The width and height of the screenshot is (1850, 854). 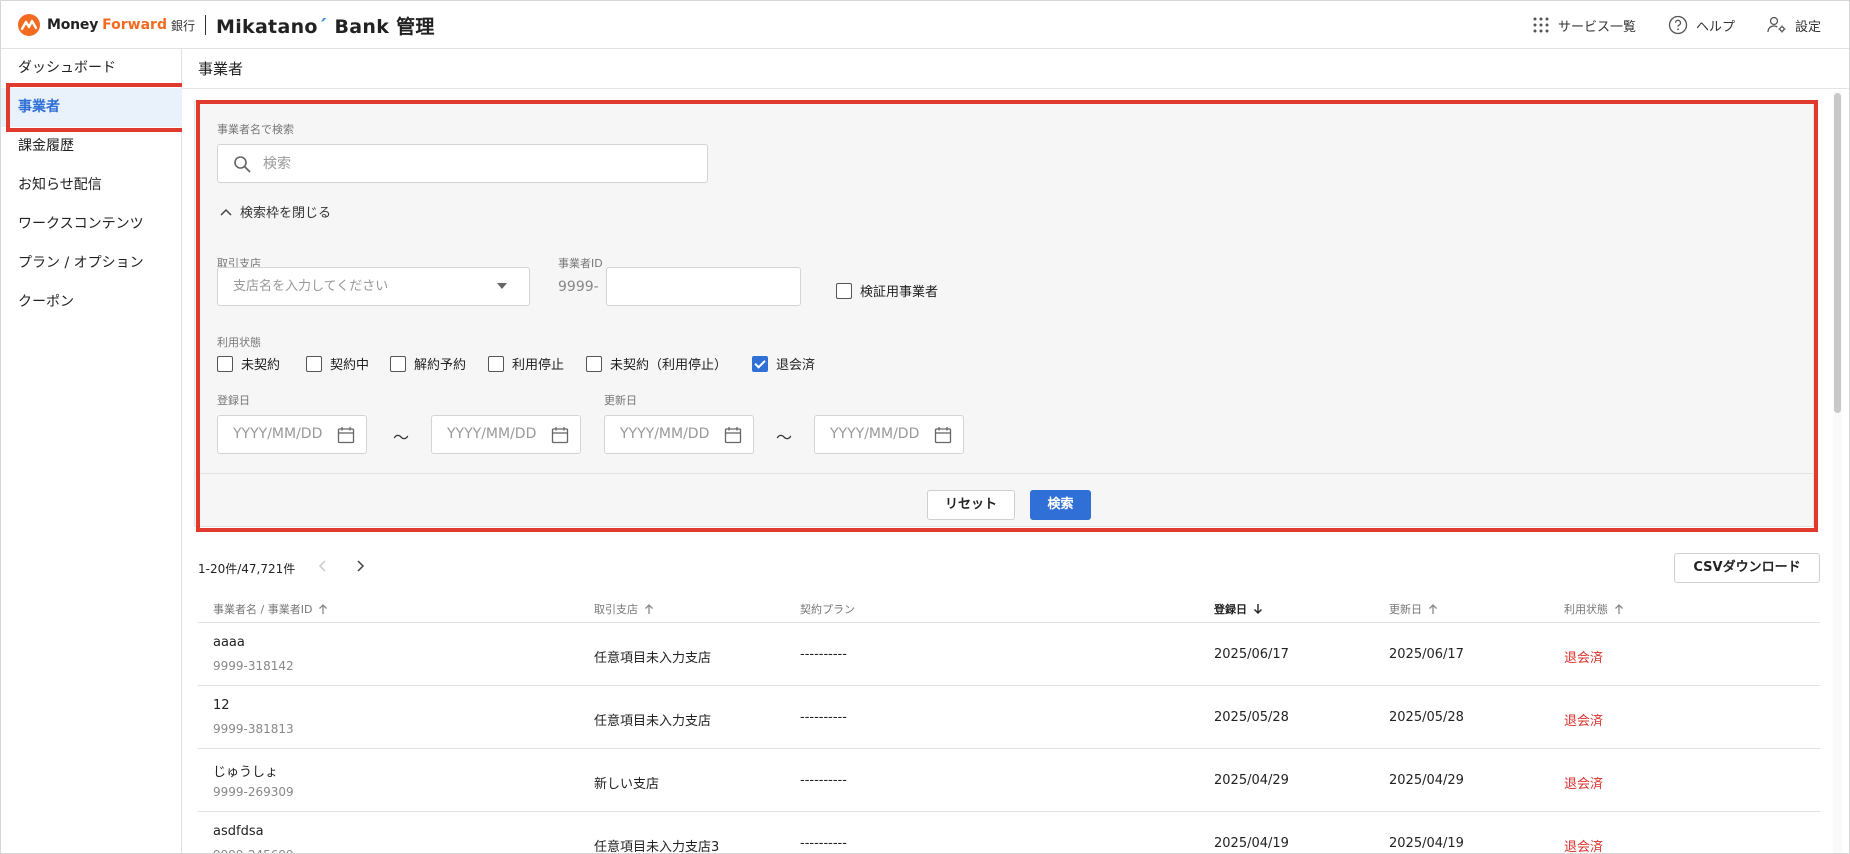 I want to click on status-checkbox-contracted: 契約中, so click(x=337, y=363).